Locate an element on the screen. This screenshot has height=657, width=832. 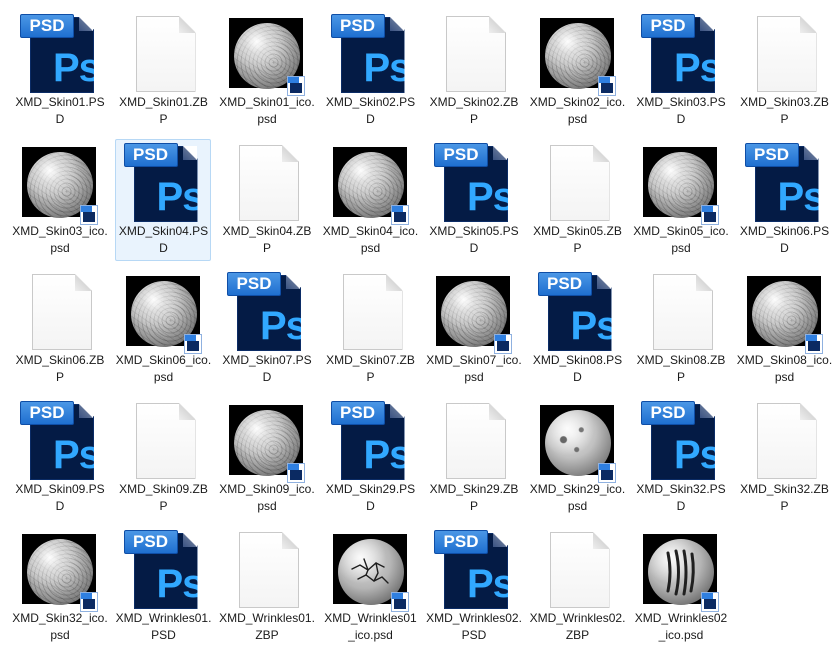
file-name-label: XMD_Skin04.PSD is located at coordinates (163, 239).